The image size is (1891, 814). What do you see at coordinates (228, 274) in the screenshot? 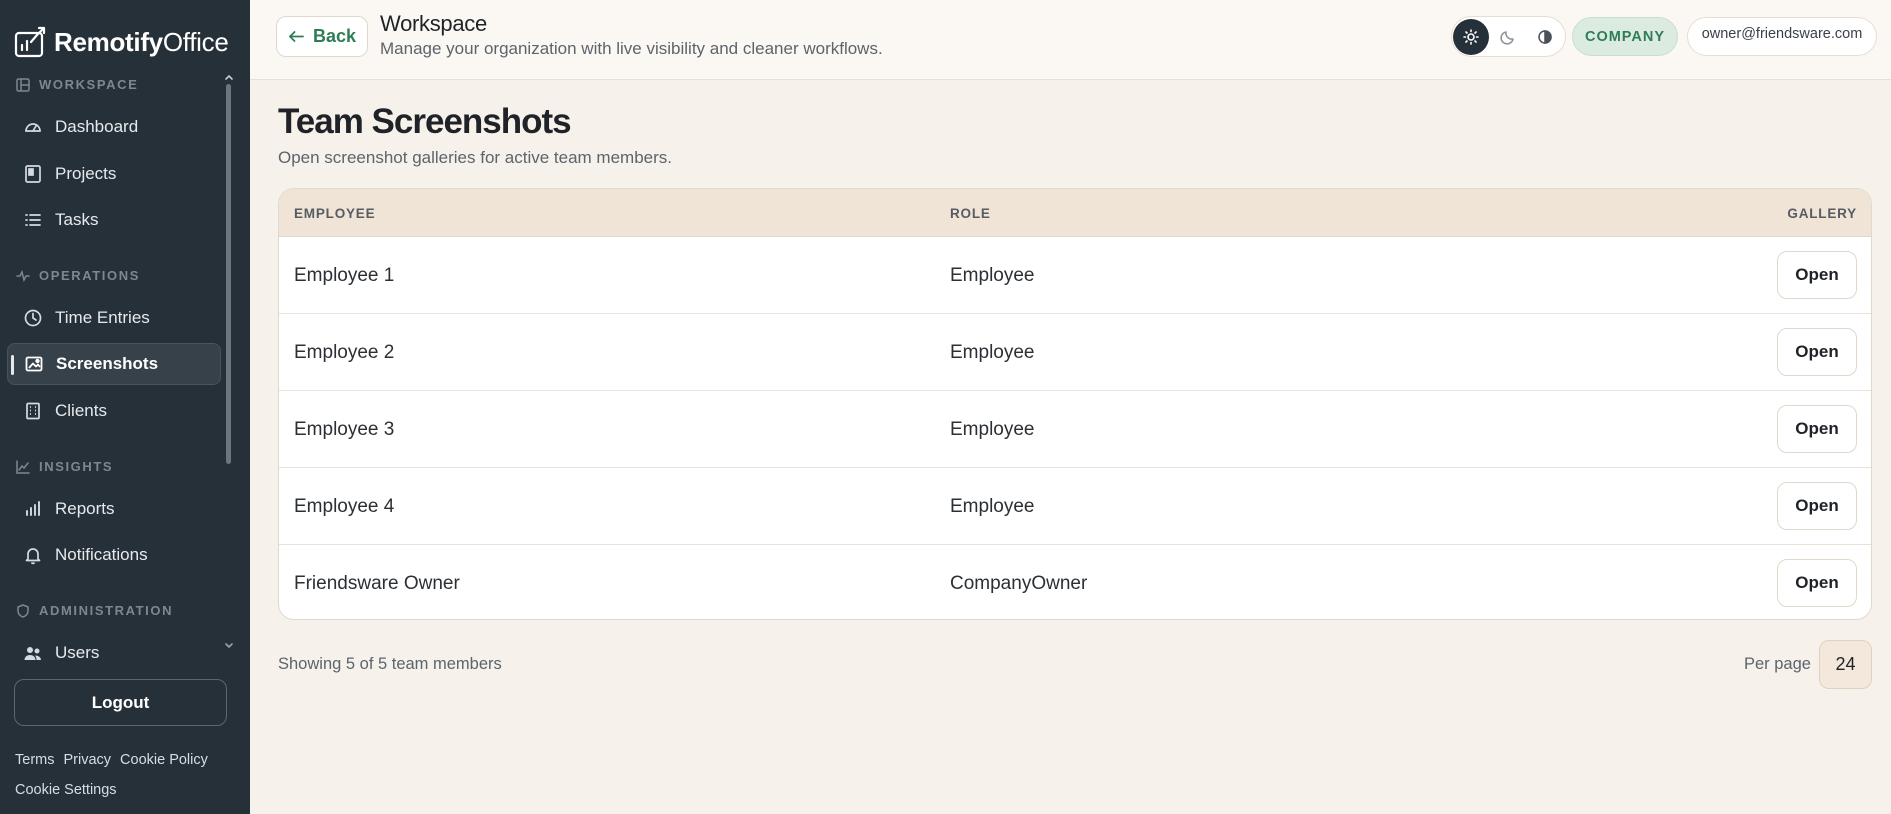
I see `sidebar-scrollbar-thumb` at bounding box center [228, 274].